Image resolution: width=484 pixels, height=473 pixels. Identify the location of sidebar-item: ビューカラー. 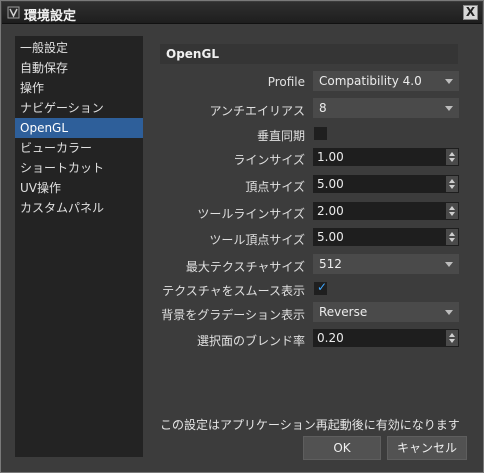
(79, 148).